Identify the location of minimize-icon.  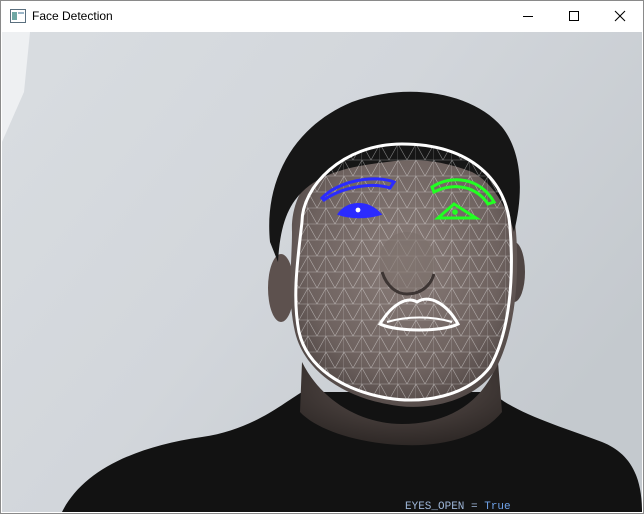
(528, 16).